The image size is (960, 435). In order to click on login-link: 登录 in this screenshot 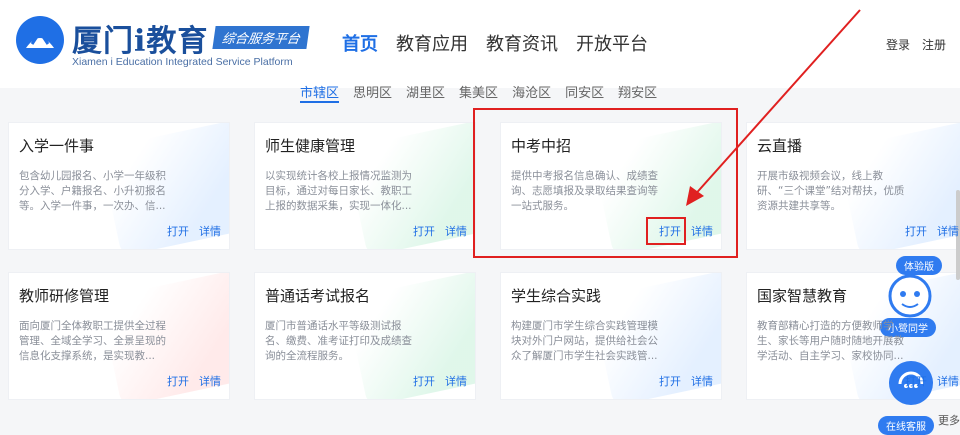, I will do `click(898, 44)`.